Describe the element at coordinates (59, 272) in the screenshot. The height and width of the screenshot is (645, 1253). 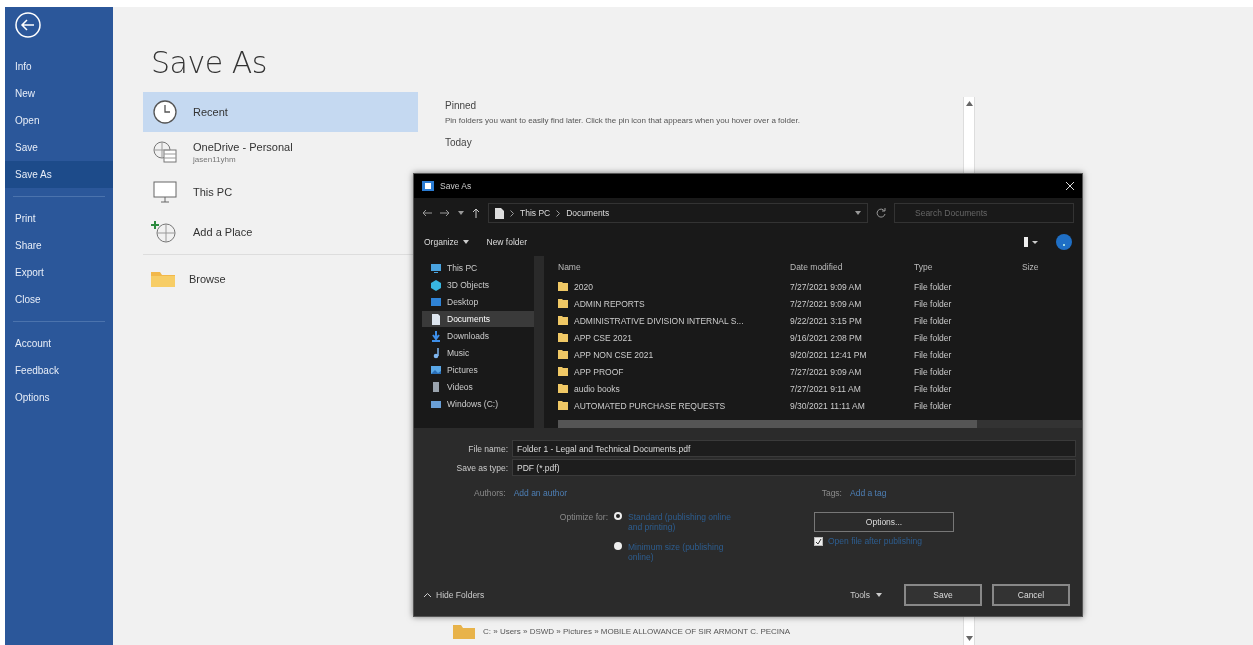
I see `sidebar-item: Export` at that location.